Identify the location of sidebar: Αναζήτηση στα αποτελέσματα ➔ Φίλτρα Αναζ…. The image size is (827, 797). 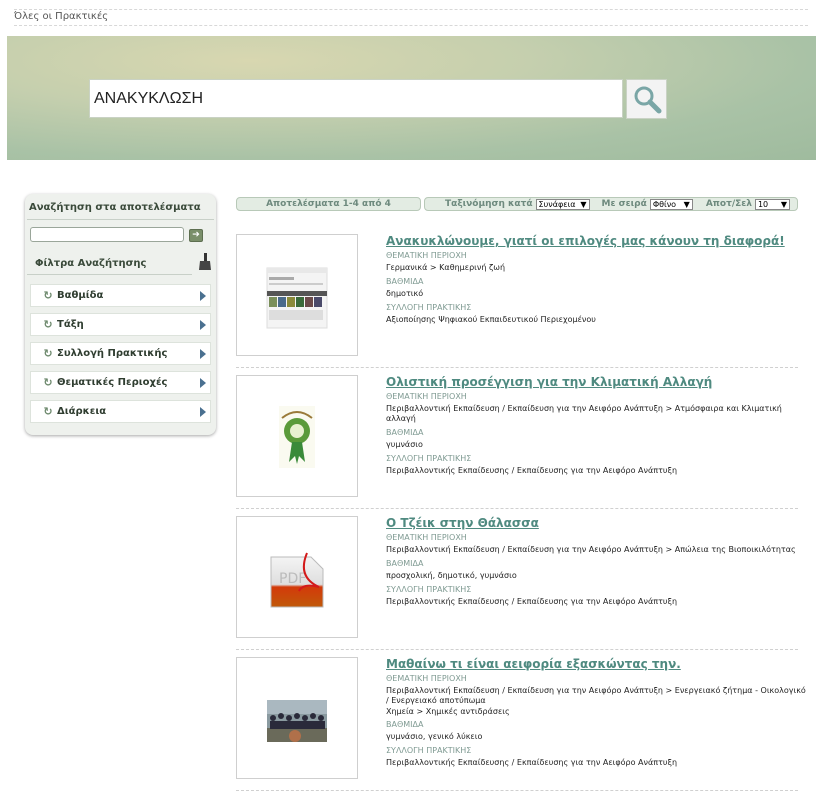
(120, 314).